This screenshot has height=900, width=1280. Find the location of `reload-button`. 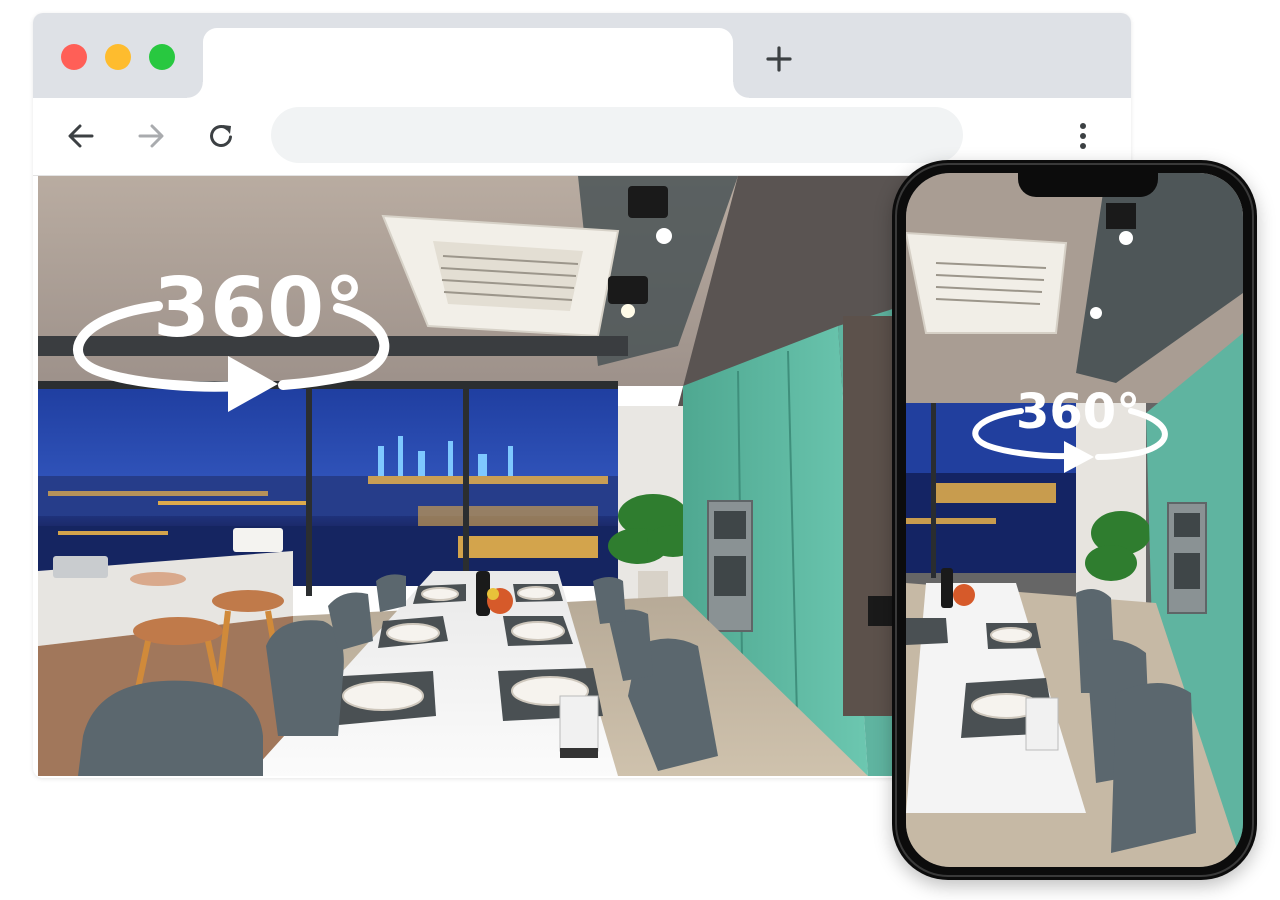

reload-button is located at coordinates (221, 136).